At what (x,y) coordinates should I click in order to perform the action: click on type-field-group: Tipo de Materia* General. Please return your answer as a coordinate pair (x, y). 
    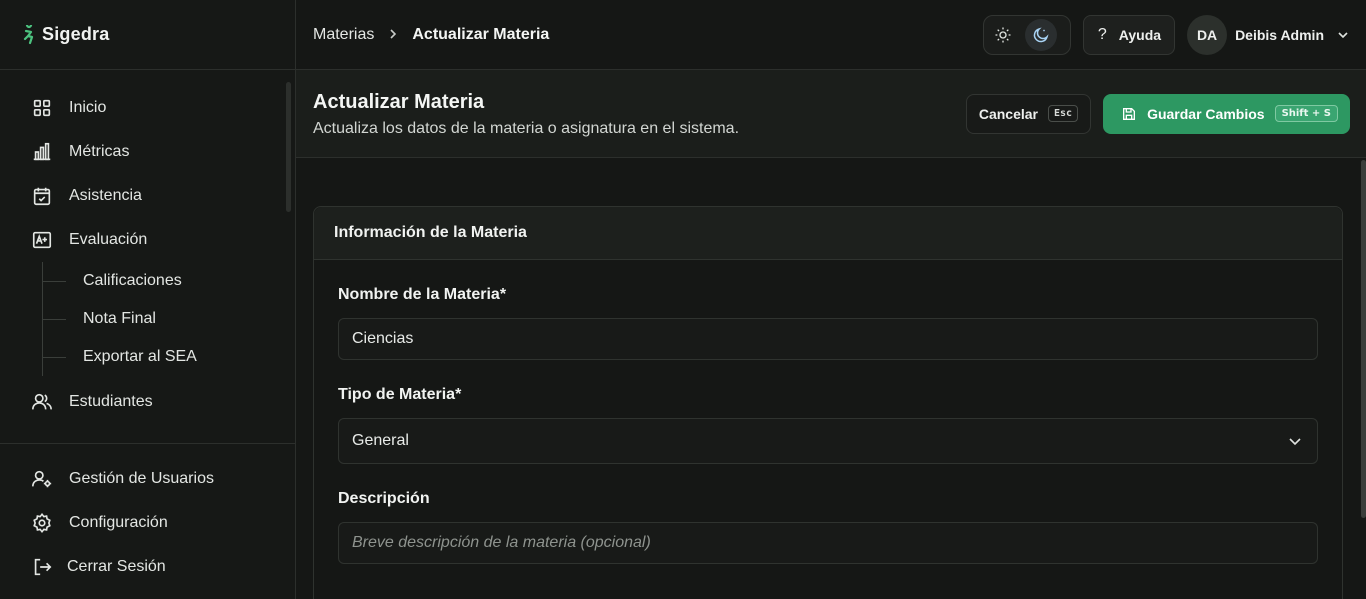
    Looking at the image, I should click on (828, 425).